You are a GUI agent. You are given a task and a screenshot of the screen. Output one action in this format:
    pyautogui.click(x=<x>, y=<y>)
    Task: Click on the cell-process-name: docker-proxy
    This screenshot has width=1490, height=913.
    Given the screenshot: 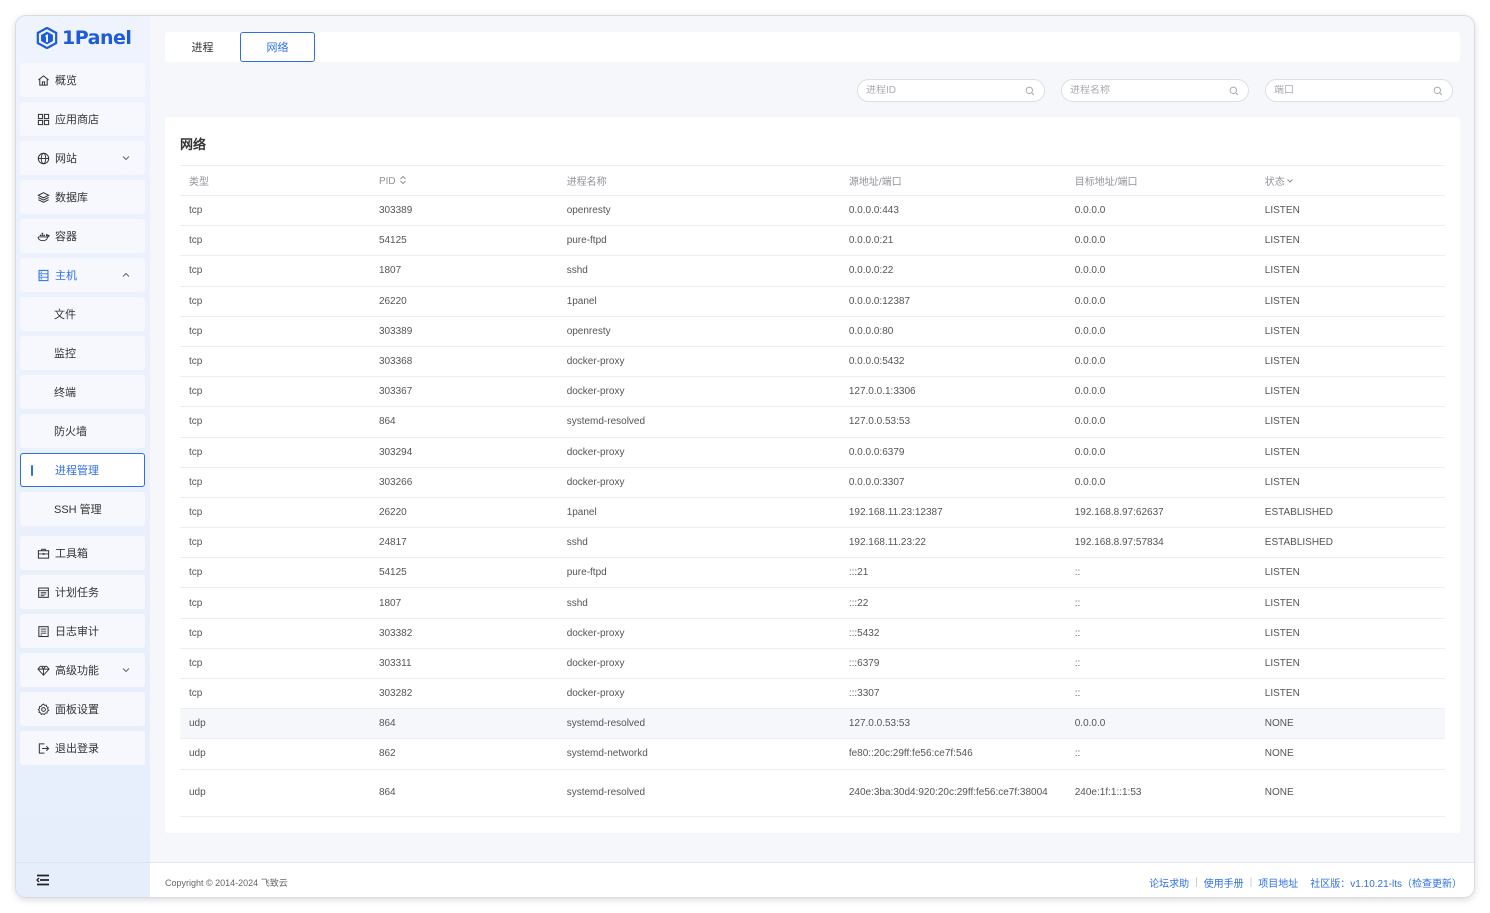 What is the action you would take?
    pyautogui.click(x=698, y=362)
    